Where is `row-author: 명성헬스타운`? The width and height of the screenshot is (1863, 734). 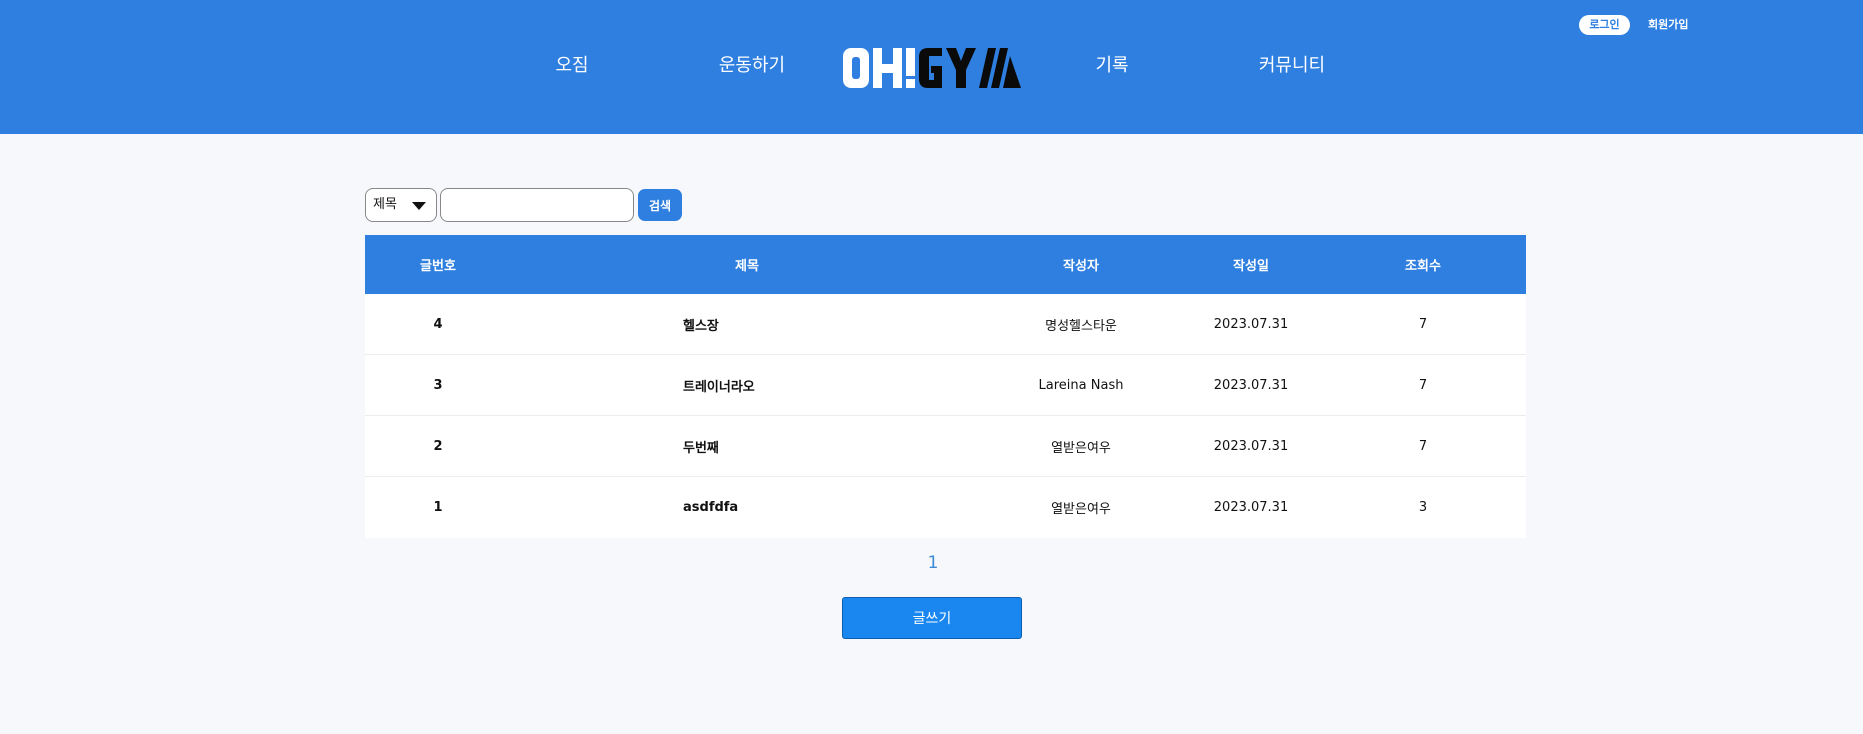
row-author: 명성헬스타운 is located at coordinates (1081, 326).